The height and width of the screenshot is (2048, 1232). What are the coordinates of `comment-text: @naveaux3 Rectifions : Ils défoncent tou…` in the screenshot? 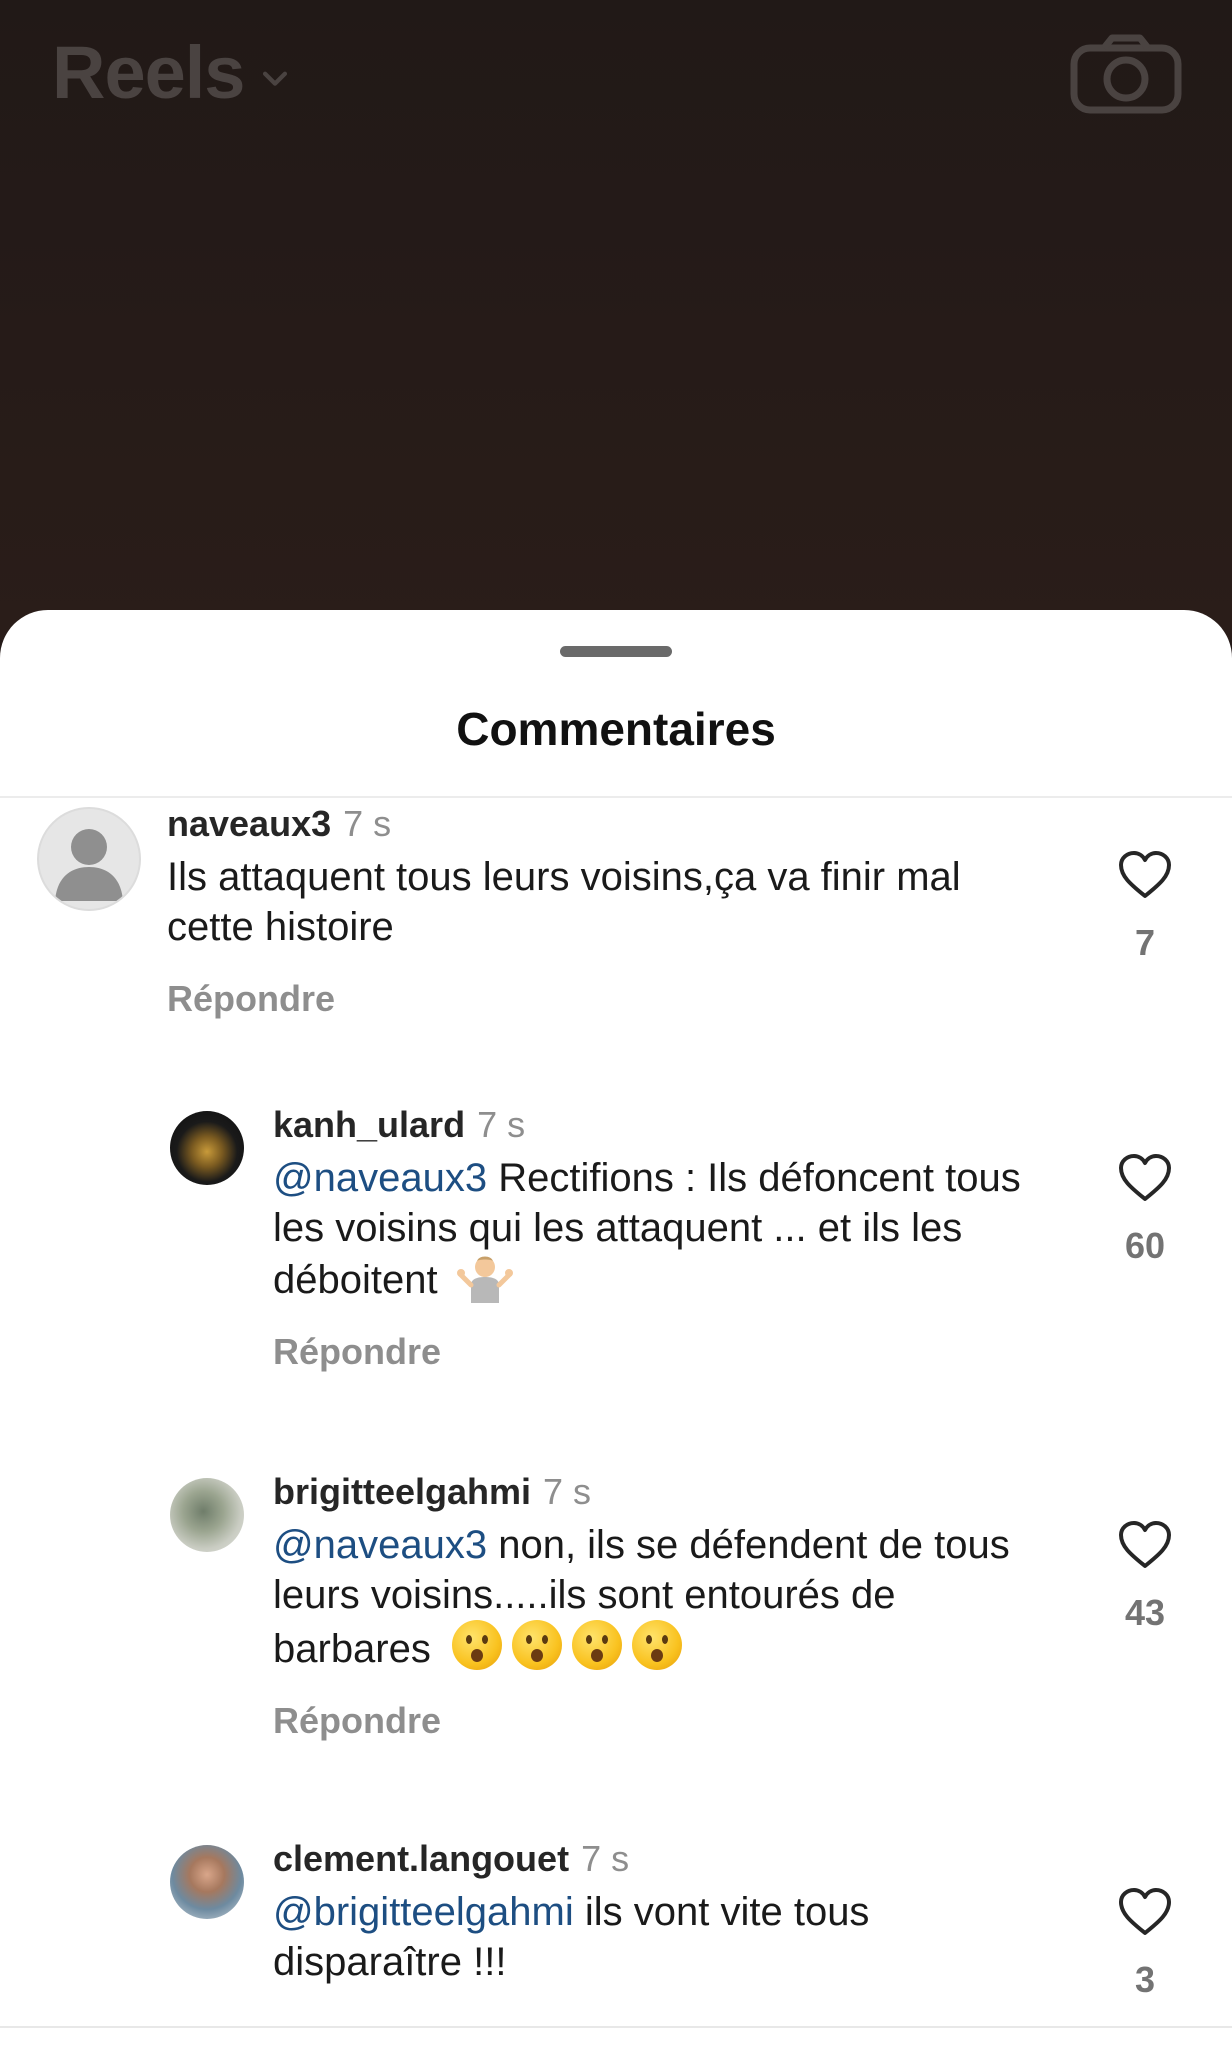 It's located at (663, 1229).